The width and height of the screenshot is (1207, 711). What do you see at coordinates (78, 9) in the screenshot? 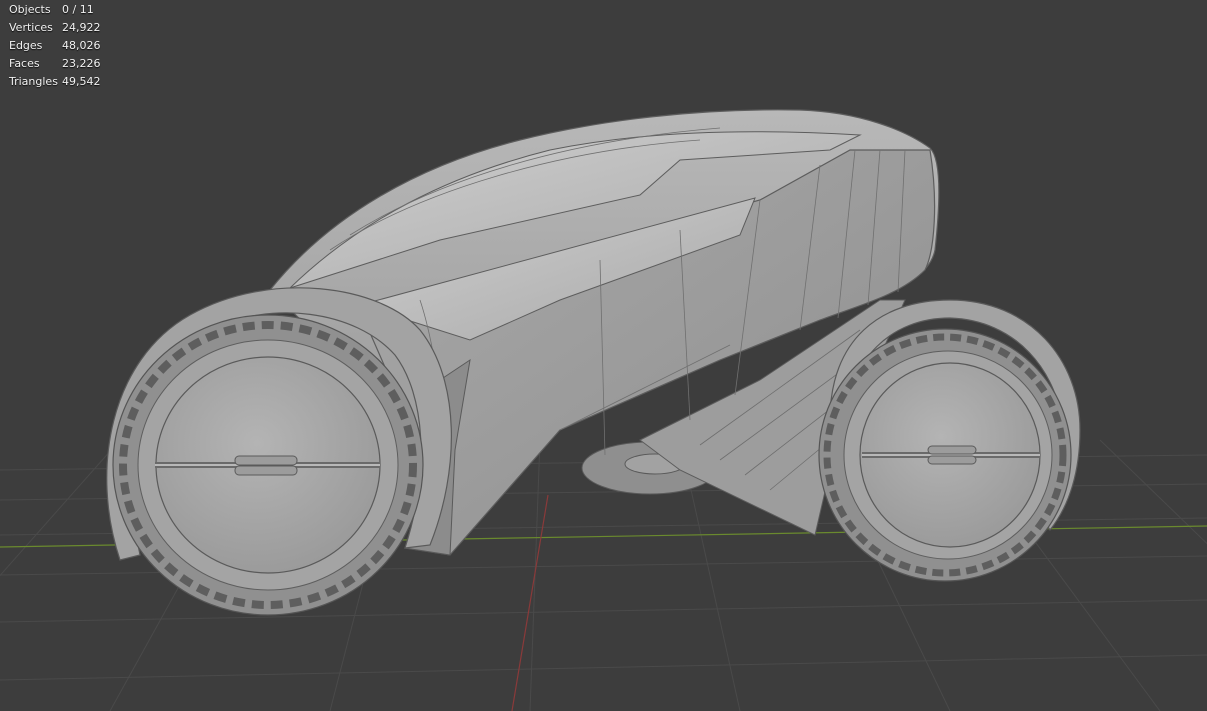
I see `stat-value: 0 / 11` at bounding box center [78, 9].